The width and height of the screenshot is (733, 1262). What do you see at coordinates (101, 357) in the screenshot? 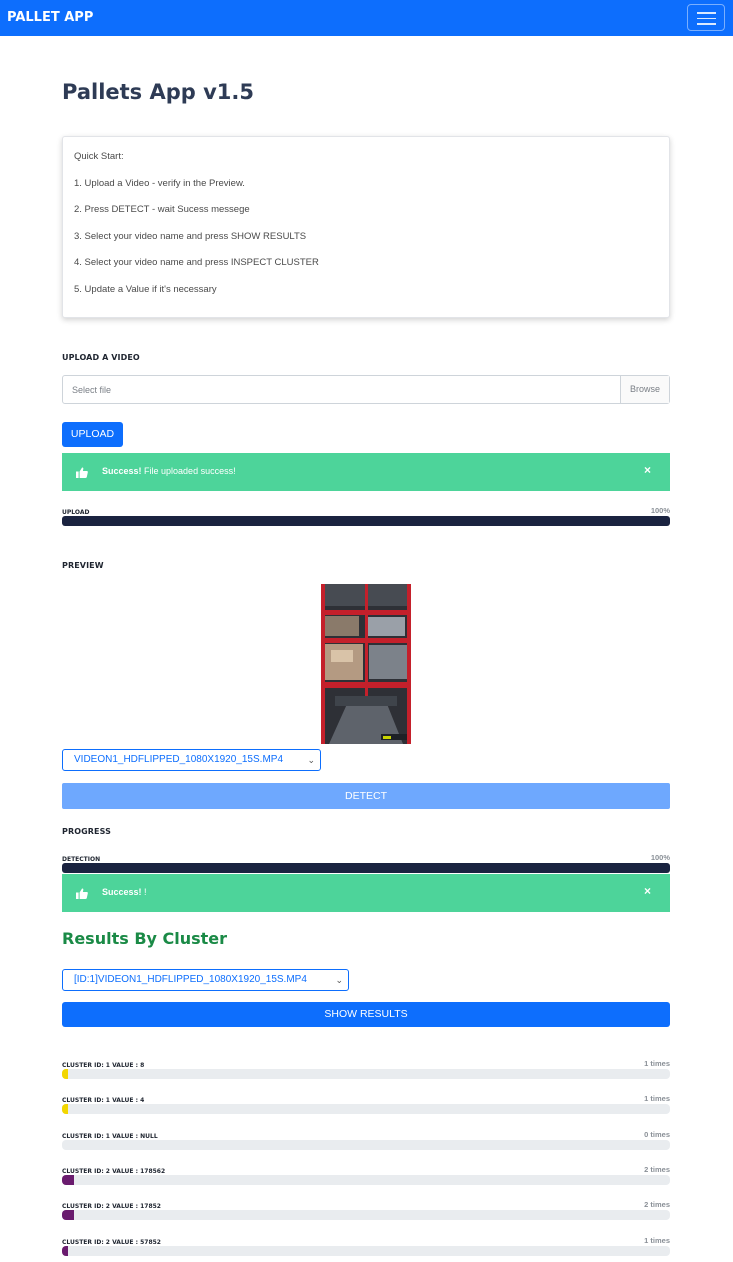
I see `upload-section-label: UPLOAD A VIDEO` at bounding box center [101, 357].